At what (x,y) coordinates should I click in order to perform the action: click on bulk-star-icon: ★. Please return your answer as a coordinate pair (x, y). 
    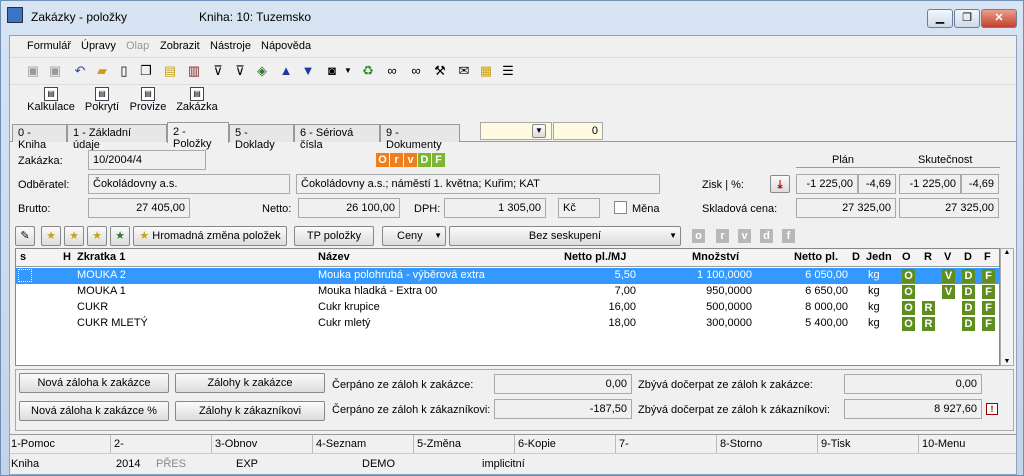
    Looking at the image, I should click on (144, 236).